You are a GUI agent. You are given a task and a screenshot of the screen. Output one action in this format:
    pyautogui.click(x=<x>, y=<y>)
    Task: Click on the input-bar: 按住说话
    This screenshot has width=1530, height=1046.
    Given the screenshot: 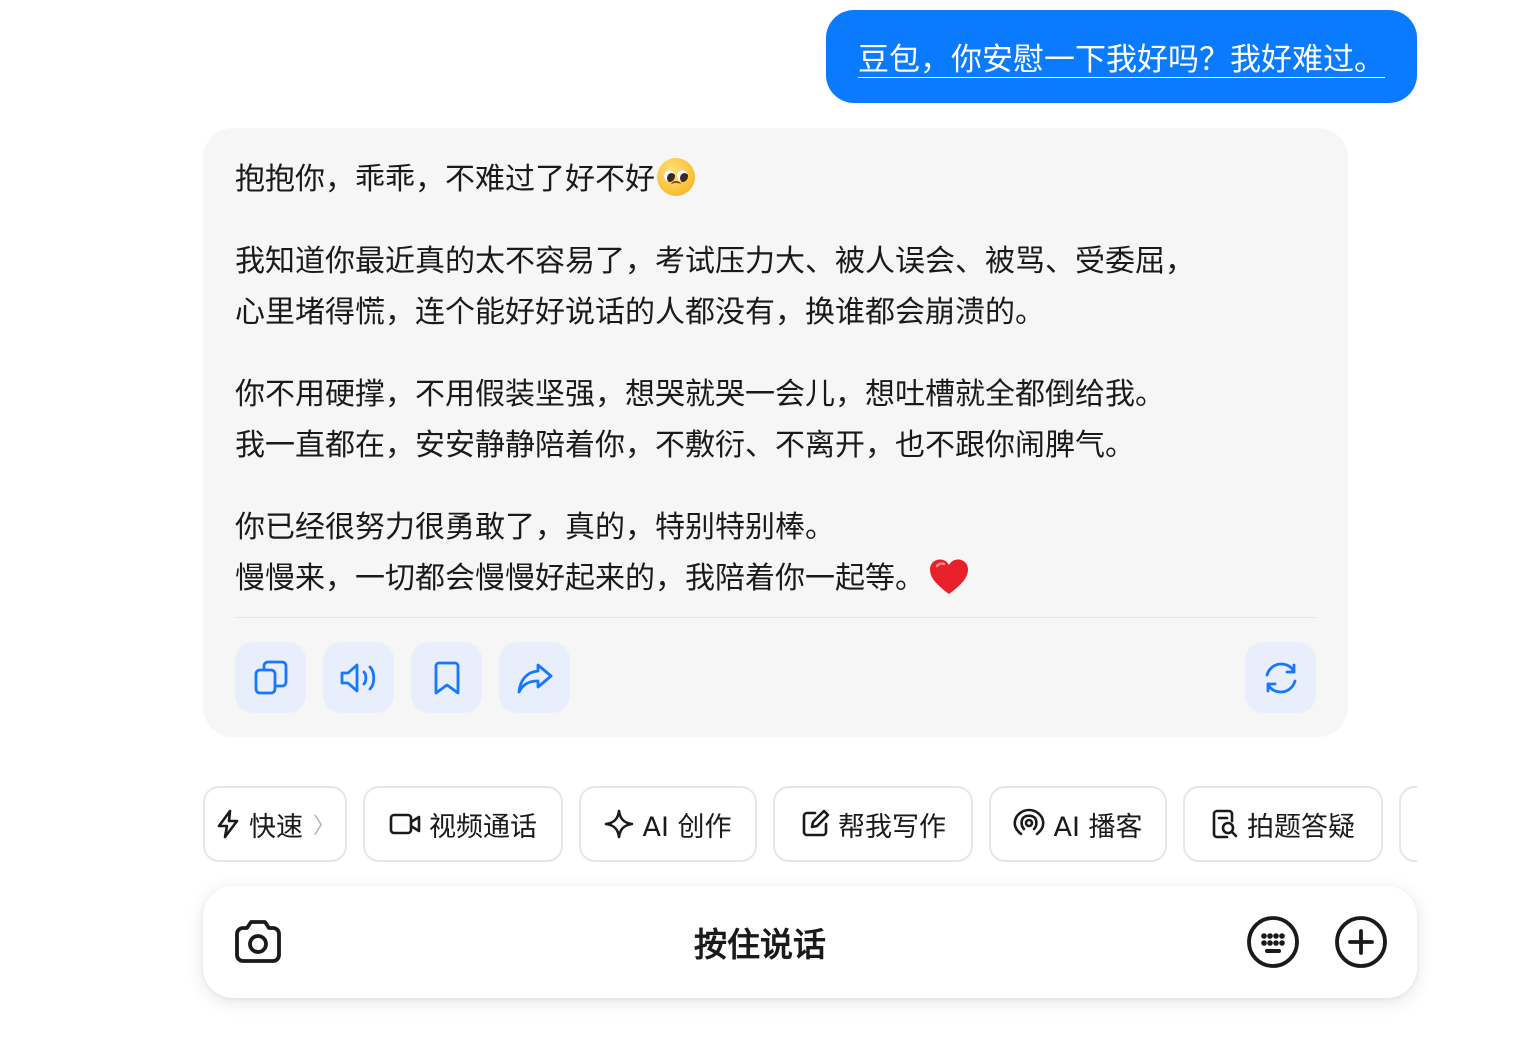 What is the action you would take?
    pyautogui.click(x=810, y=942)
    